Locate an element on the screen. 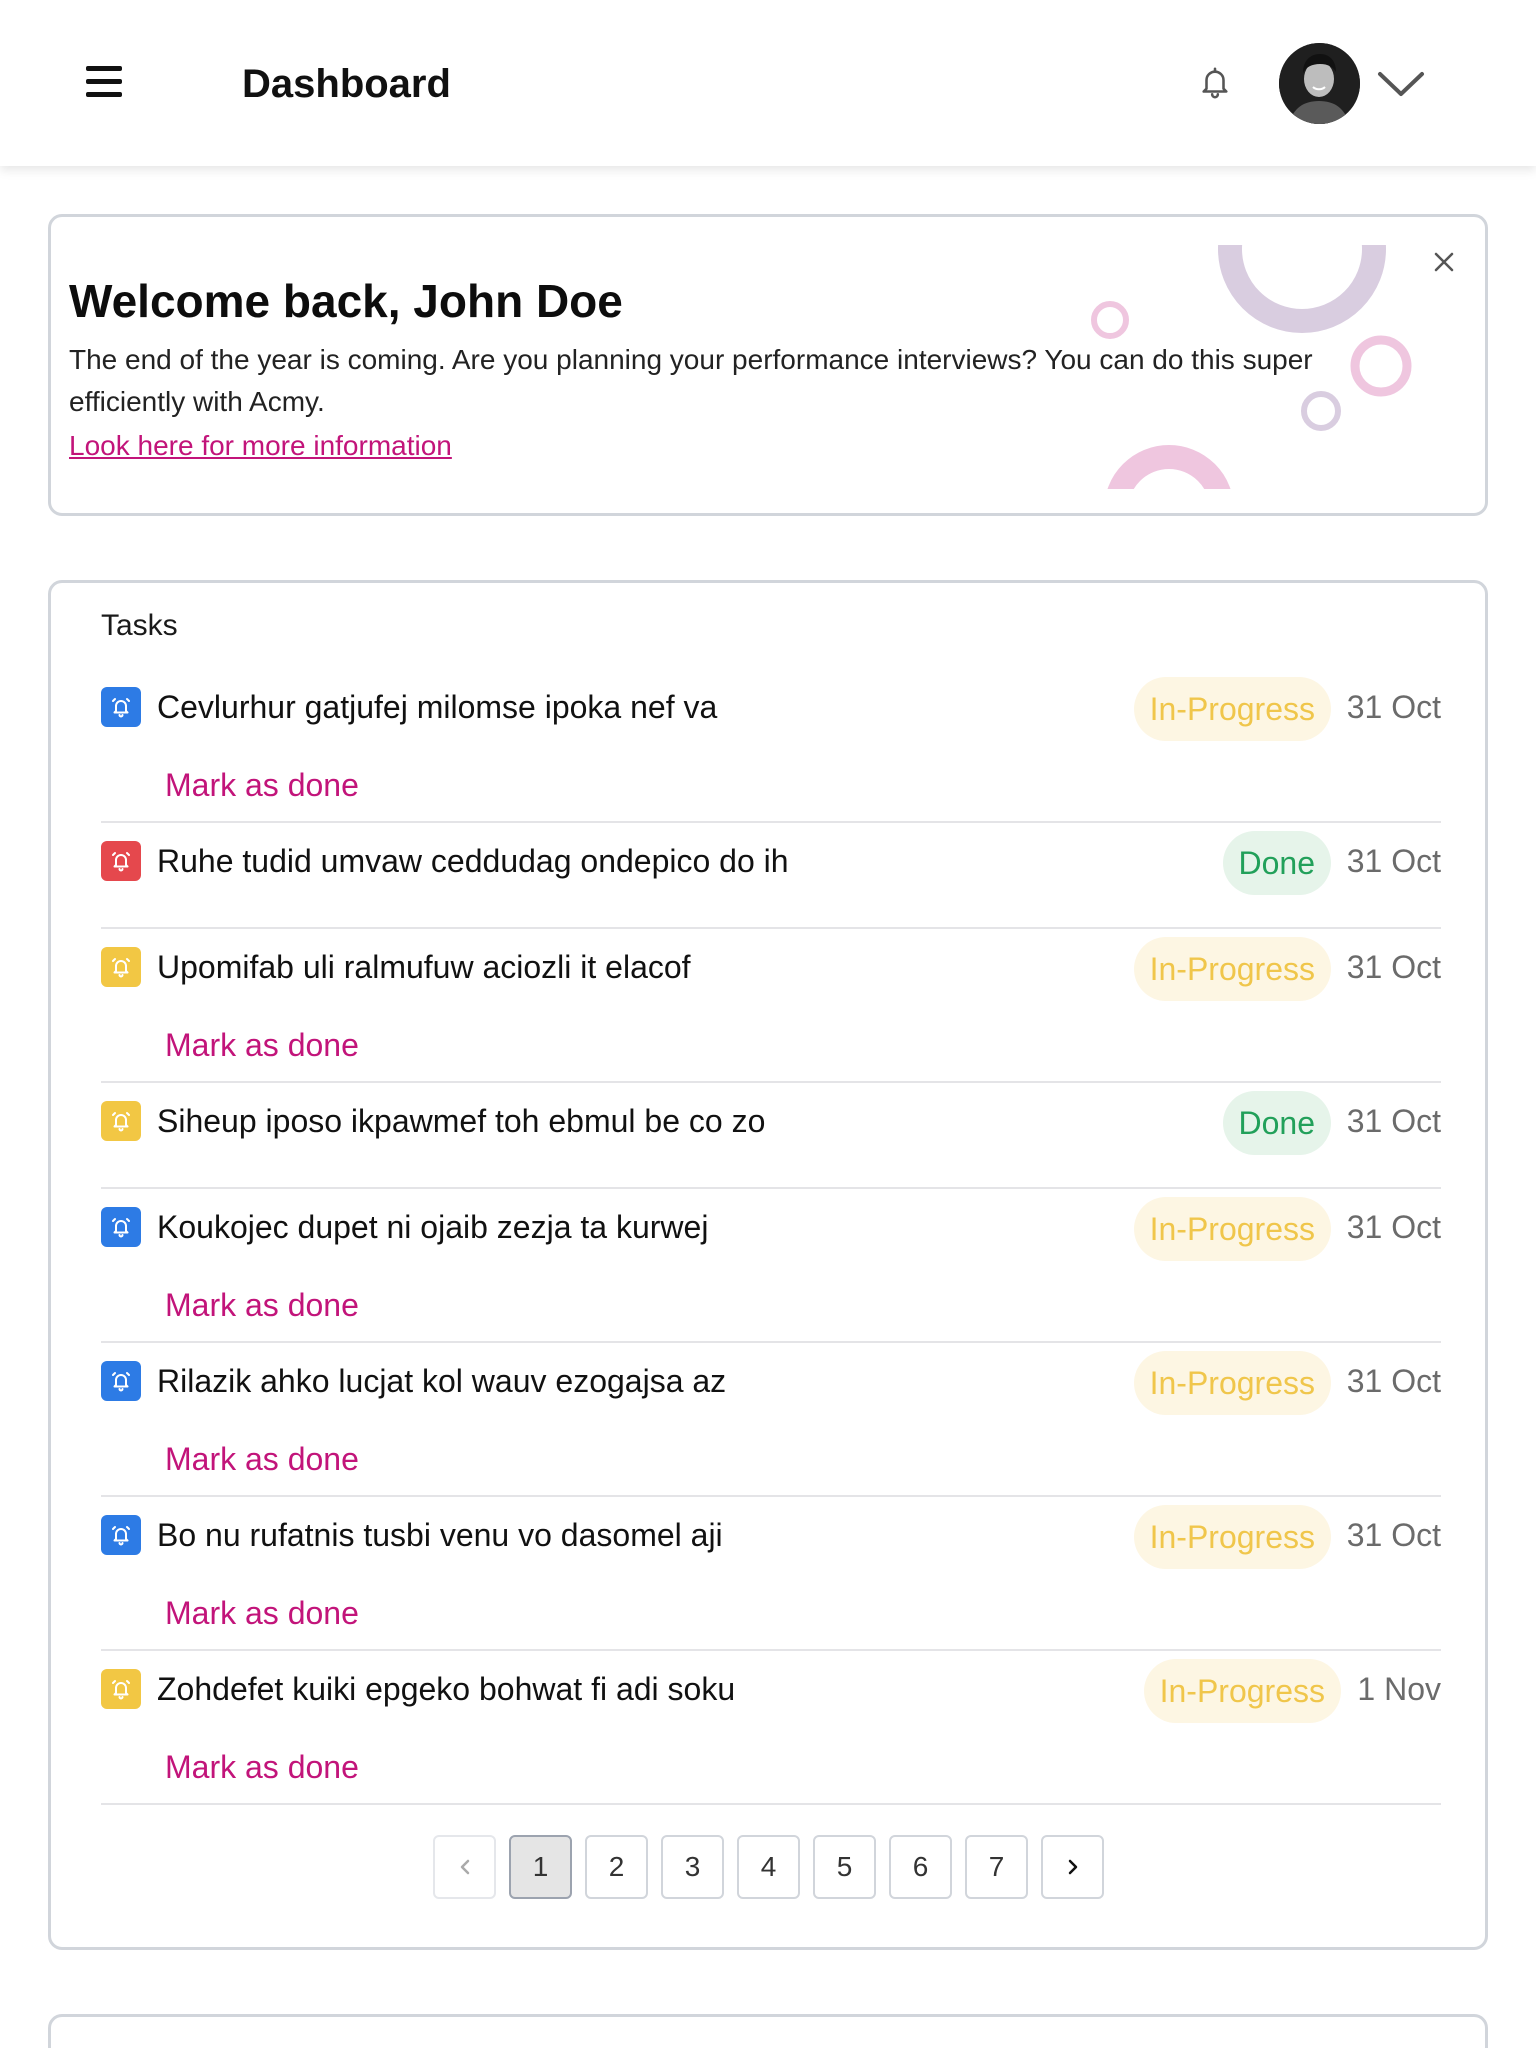 This screenshot has width=1536, height=2048. avatar is located at coordinates (1319, 83).